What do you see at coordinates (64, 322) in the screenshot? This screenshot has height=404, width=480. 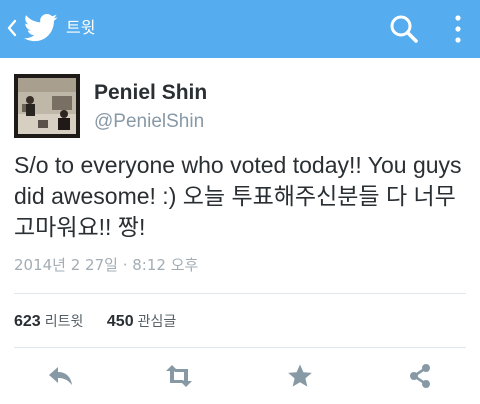 I see `retweet-label: 리트윗` at bounding box center [64, 322].